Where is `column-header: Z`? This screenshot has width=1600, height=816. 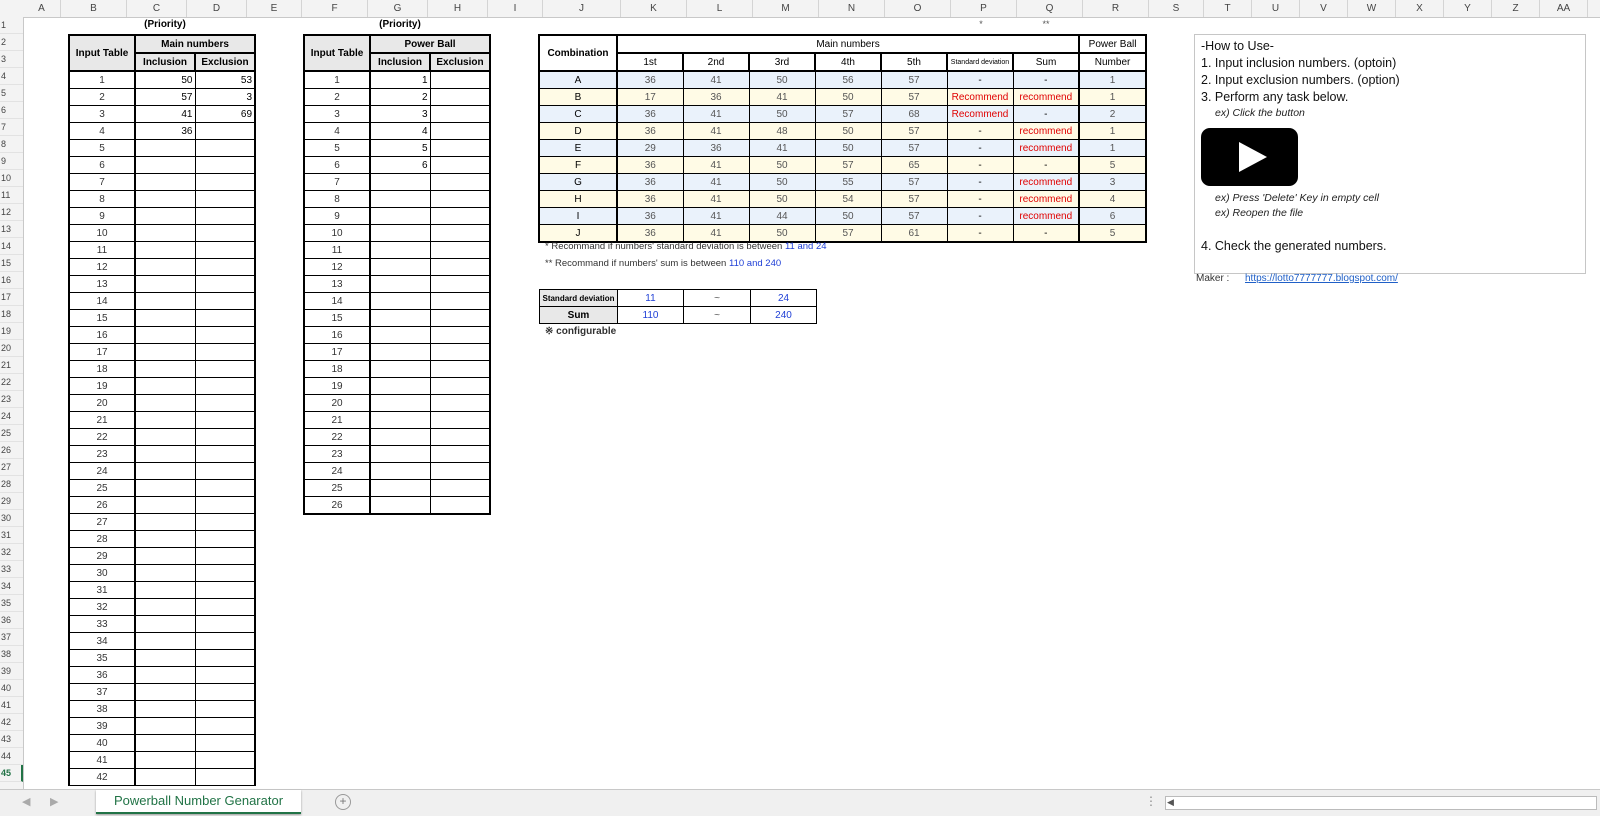
column-header: Z is located at coordinates (1516, 8).